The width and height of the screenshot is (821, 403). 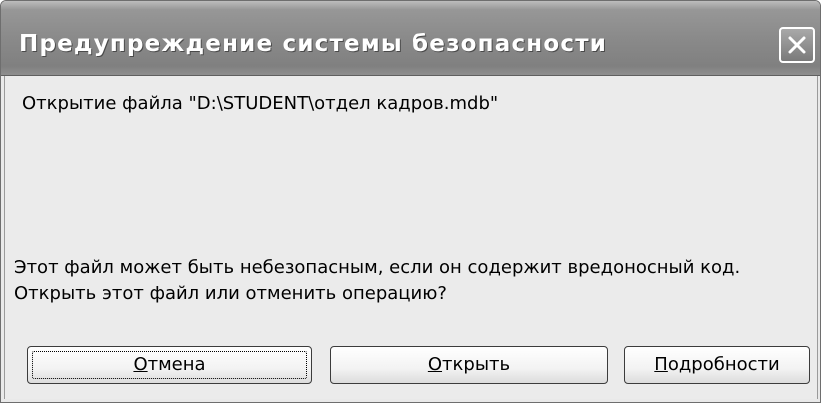 I want to click on details-button: Подробности, so click(x=717, y=365).